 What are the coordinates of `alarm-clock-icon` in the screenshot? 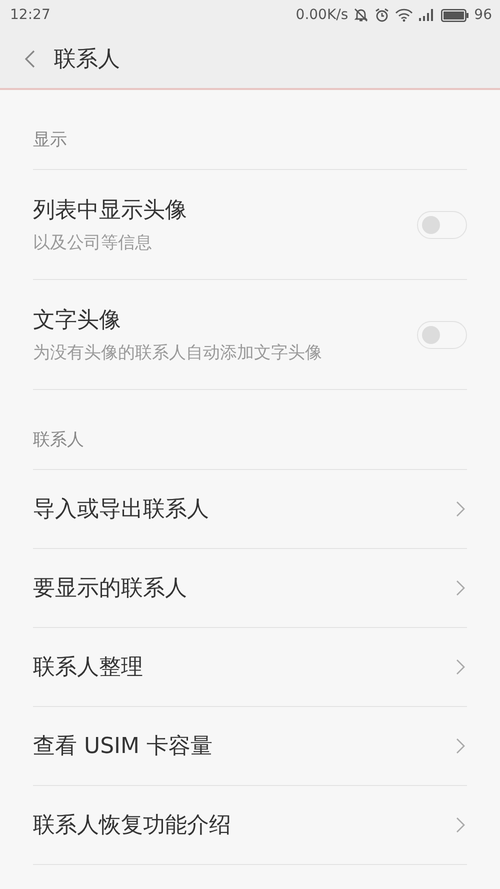 It's located at (382, 15).